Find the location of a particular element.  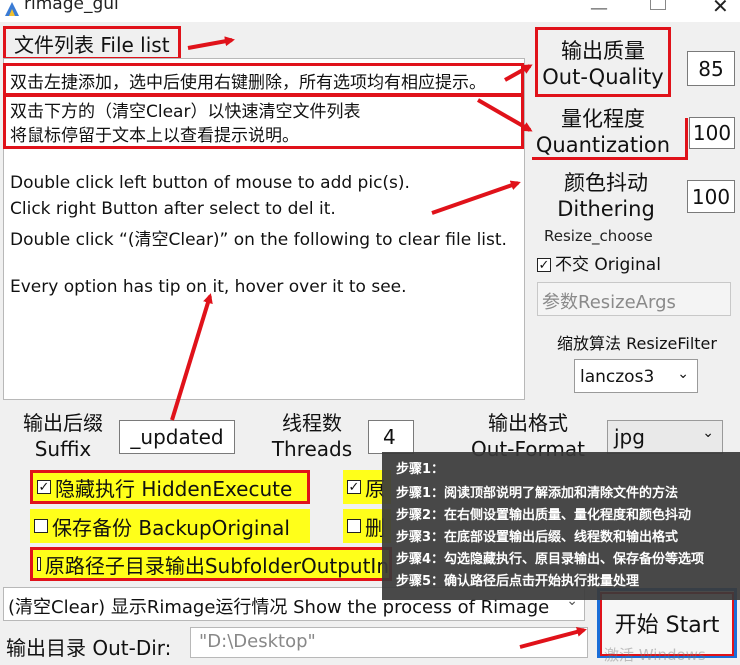

arrow-to-dithering is located at coordinates (476, 197).